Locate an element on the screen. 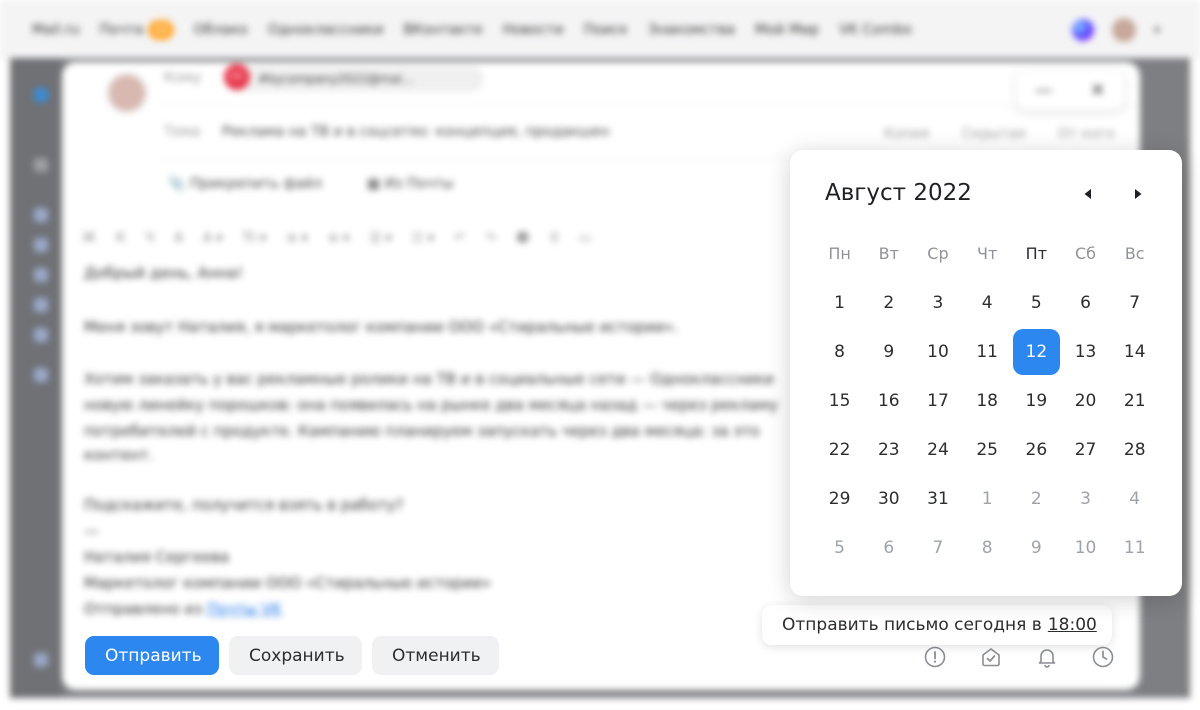 This screenshot has width=1200, height=710. calendar-day: 14 is located at coordinates (1134, 352).